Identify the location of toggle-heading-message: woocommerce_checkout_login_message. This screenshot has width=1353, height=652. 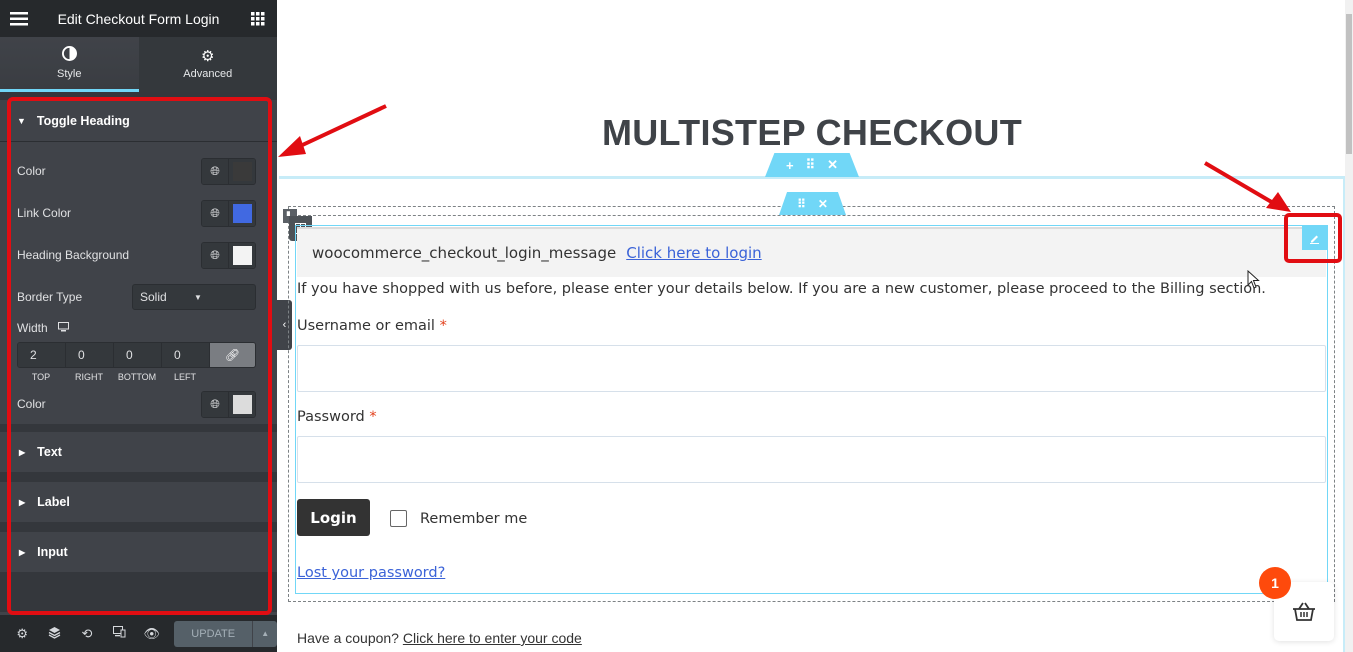
(464, 253).